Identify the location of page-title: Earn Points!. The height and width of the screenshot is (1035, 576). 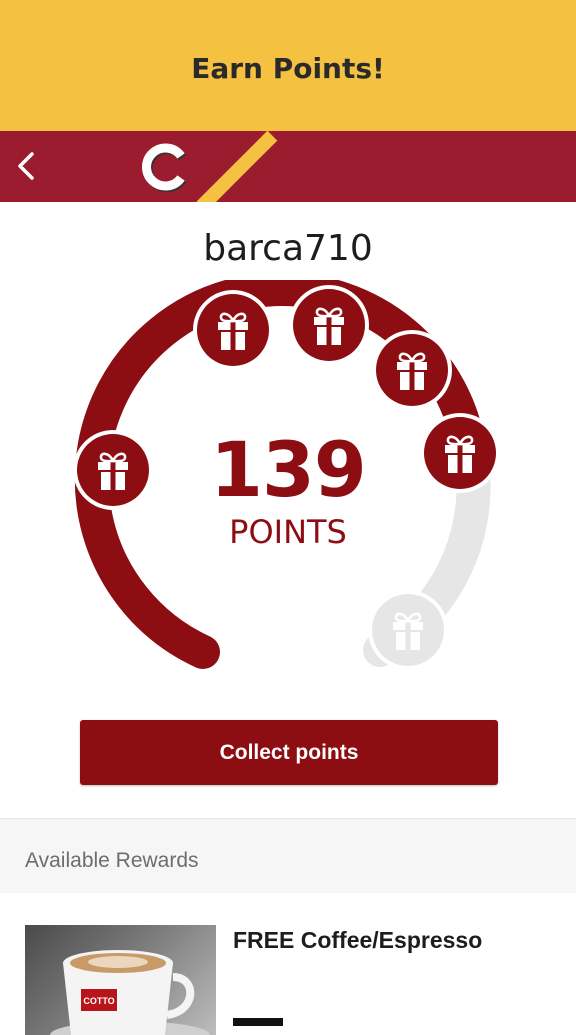
(288, 68).